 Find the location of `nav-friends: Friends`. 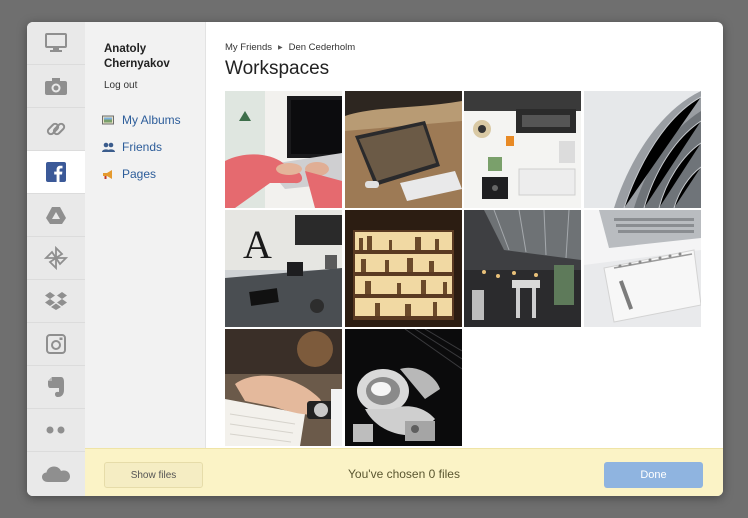

nav-friends: Friends is located at coordinates (132, 147).